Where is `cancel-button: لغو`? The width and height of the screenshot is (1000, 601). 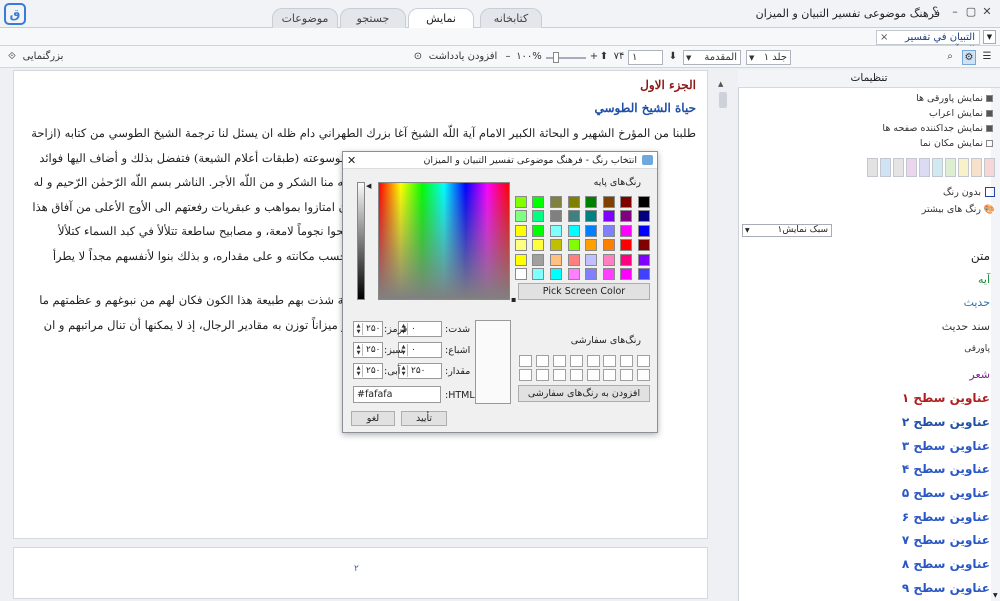 cancel-button: لغو is located at coordinates (373, 418).